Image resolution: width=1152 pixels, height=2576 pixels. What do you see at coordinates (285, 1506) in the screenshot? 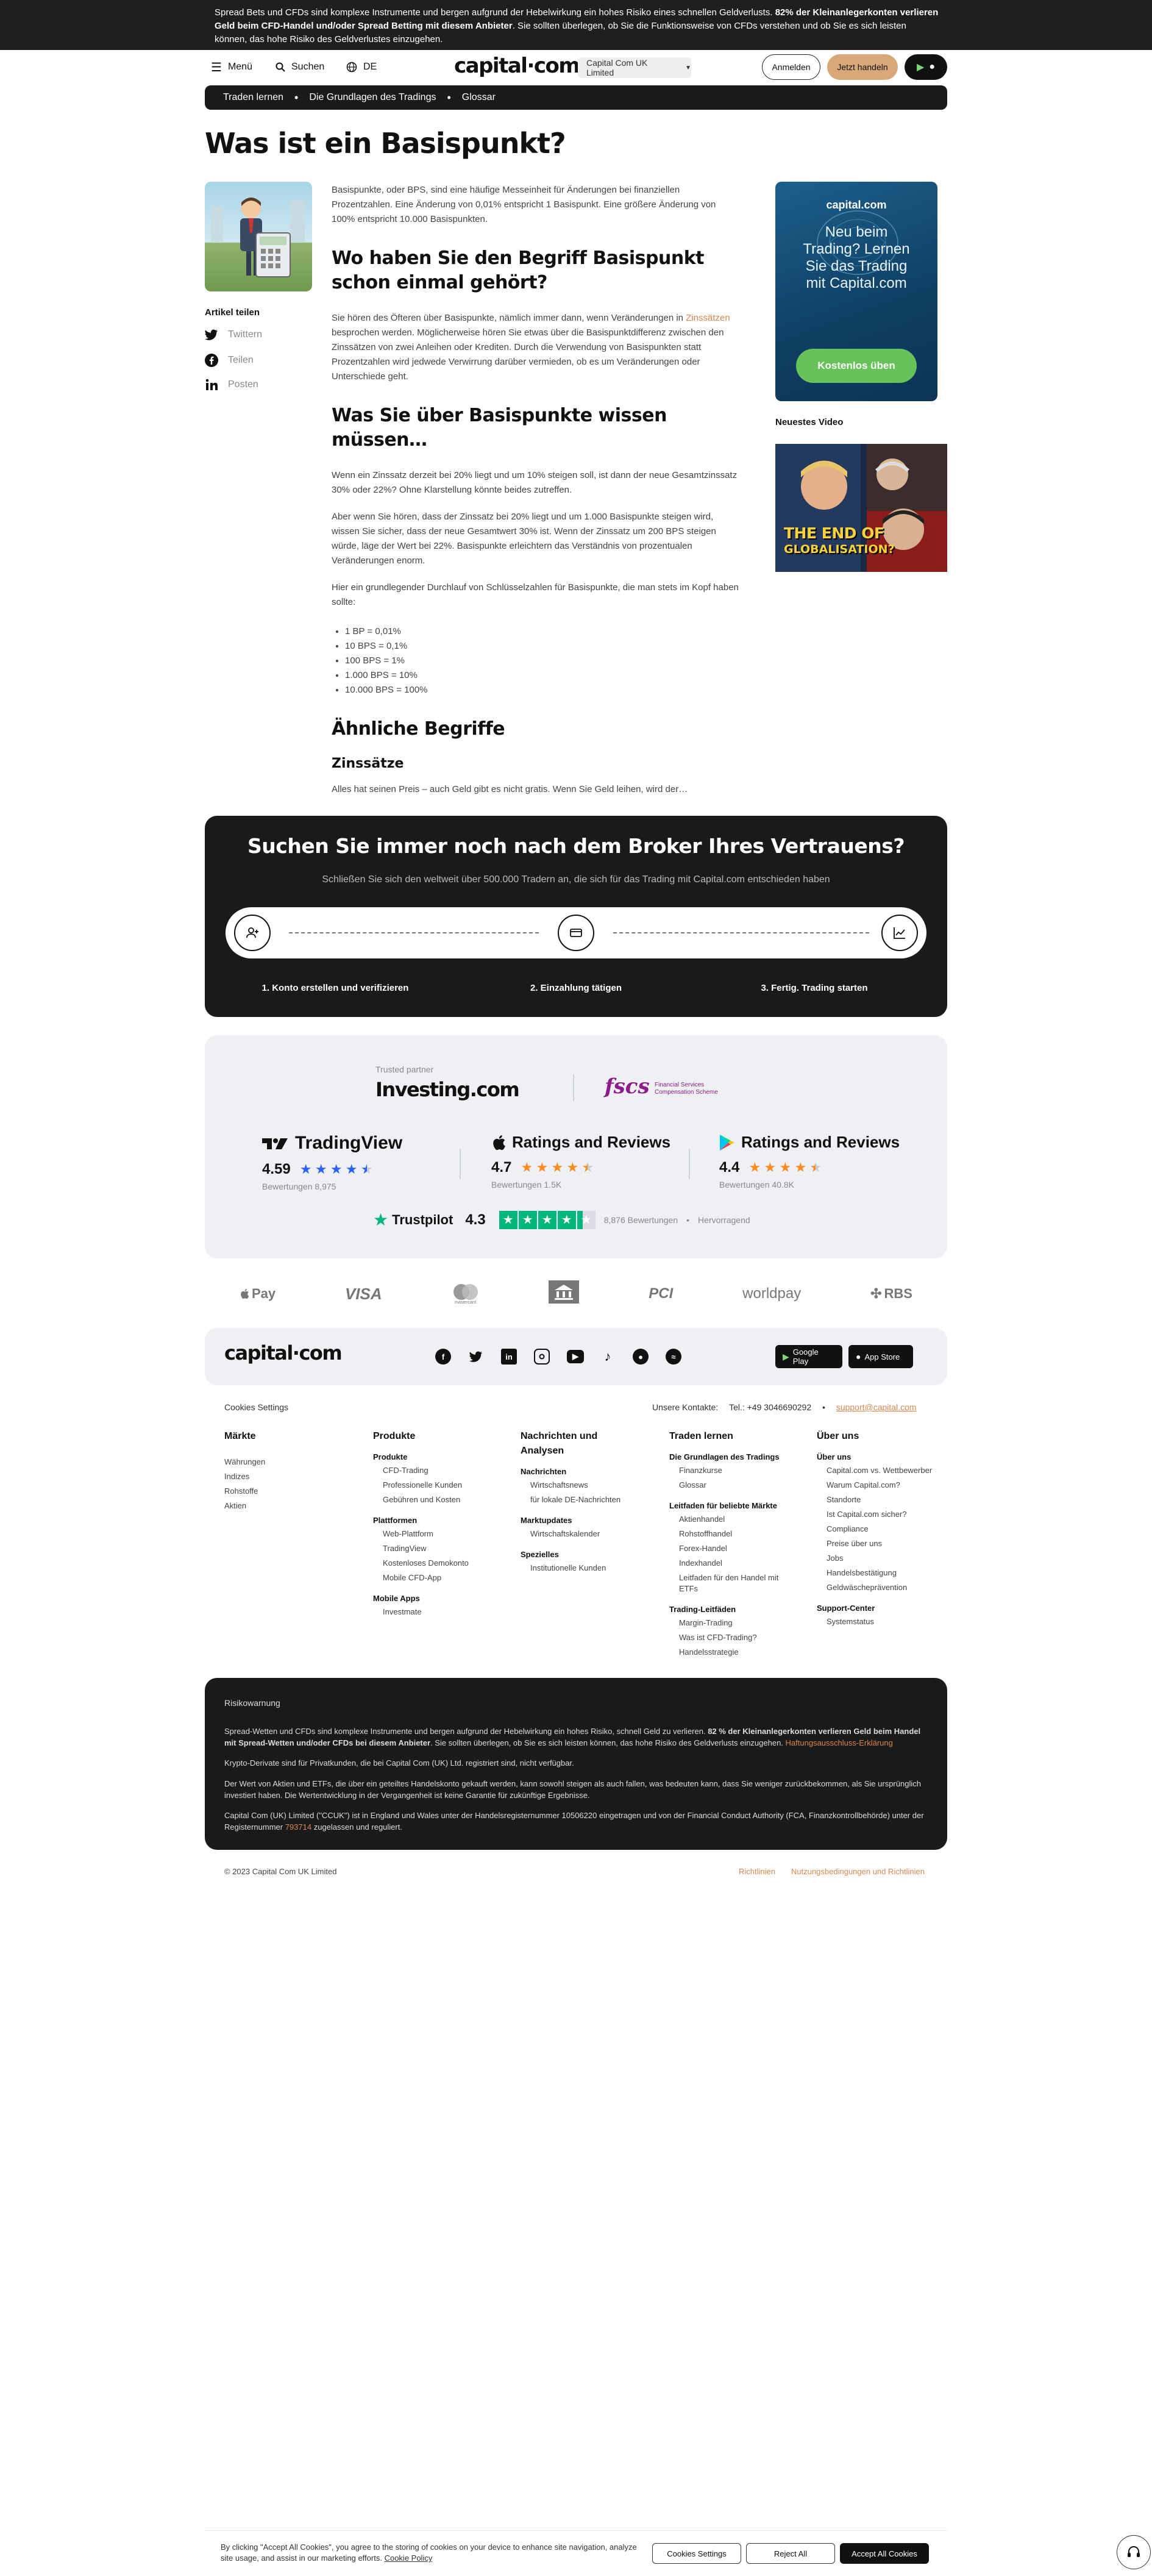
I see `footer-link: Aktien` at bounding box center [285, 1506].